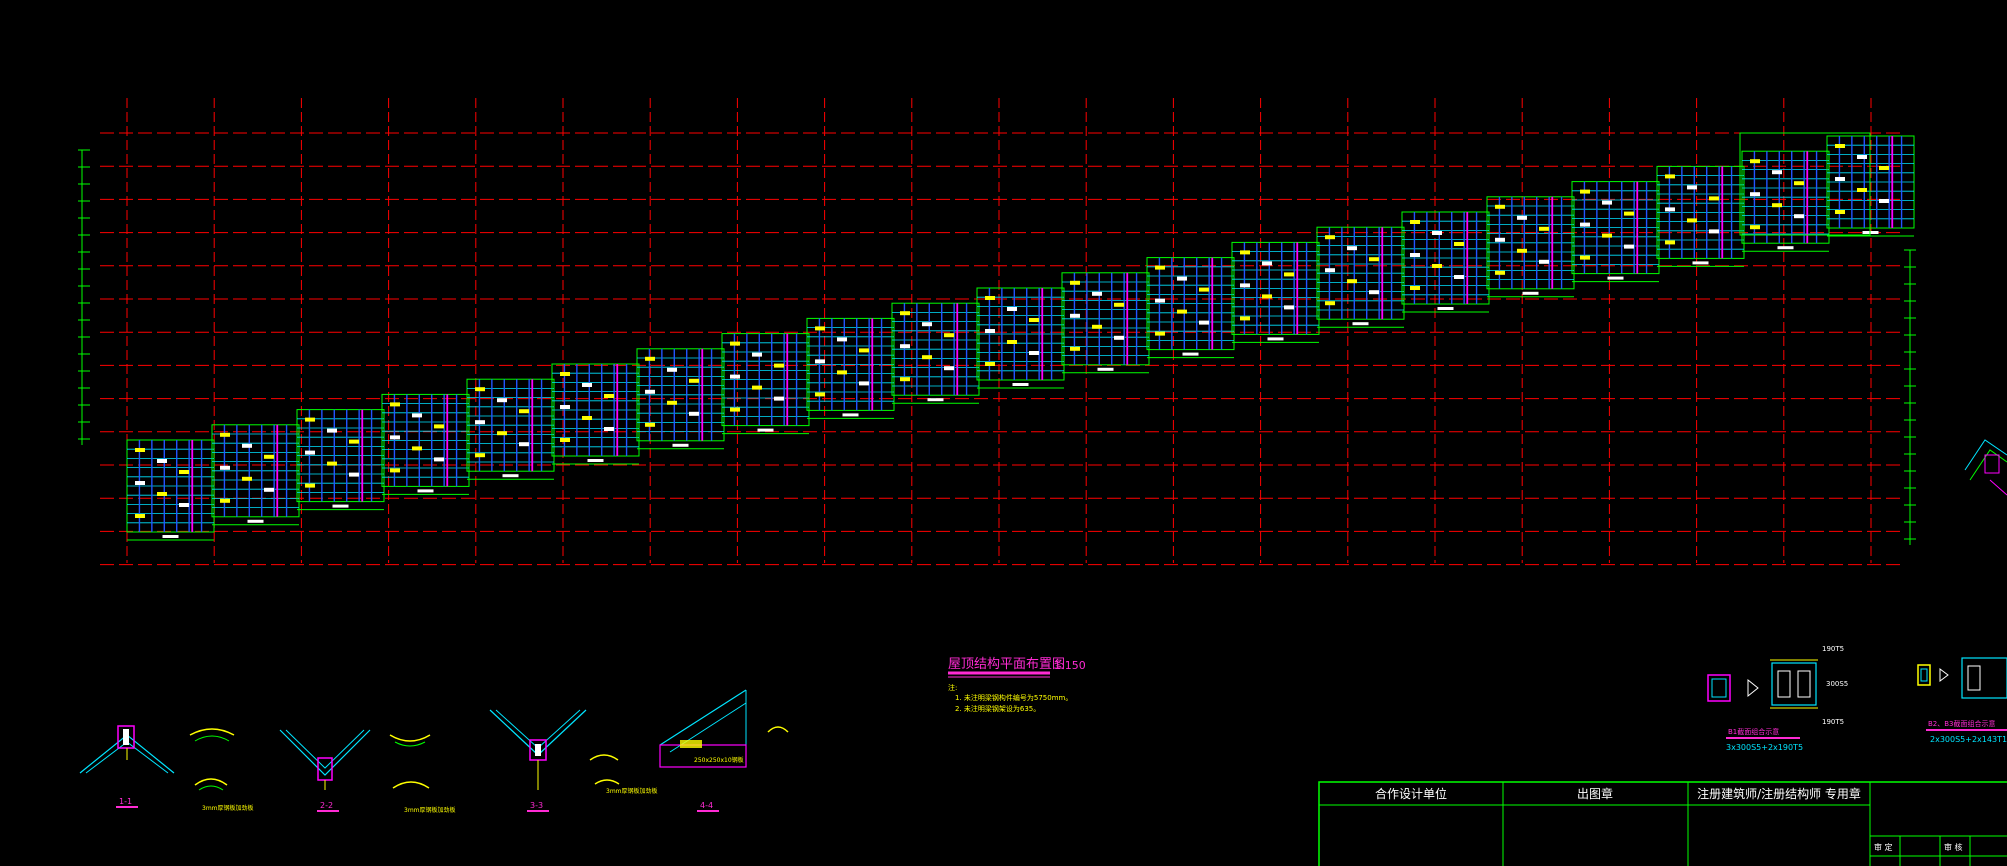 This screenshot has height=866, width=2007. Describe the element at coordinates (125, 801) in the screenshot. I see `section-1-tag: 1-1` at that location.